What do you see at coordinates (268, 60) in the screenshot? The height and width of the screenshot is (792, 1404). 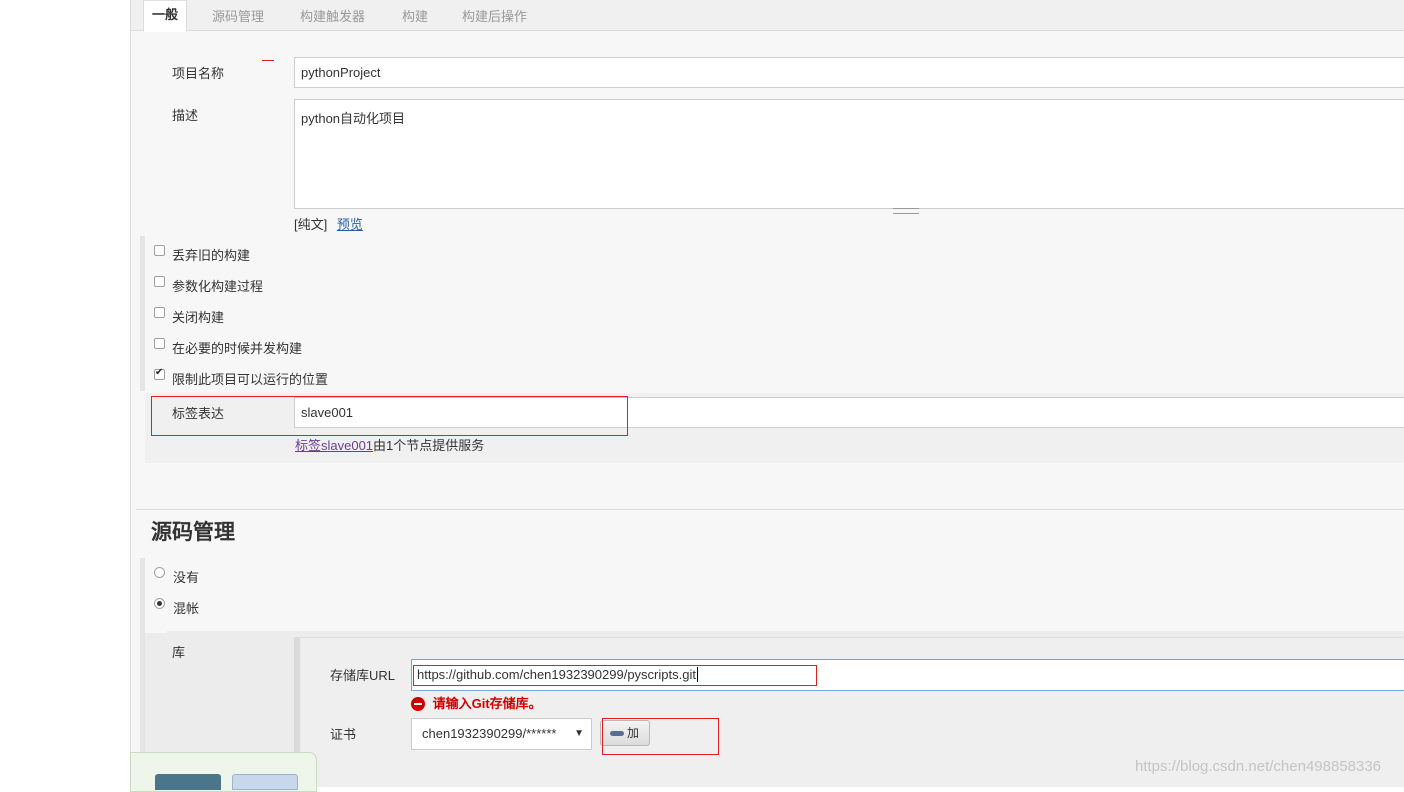 I see `annotation-dash` at bounding box center [268, 60].